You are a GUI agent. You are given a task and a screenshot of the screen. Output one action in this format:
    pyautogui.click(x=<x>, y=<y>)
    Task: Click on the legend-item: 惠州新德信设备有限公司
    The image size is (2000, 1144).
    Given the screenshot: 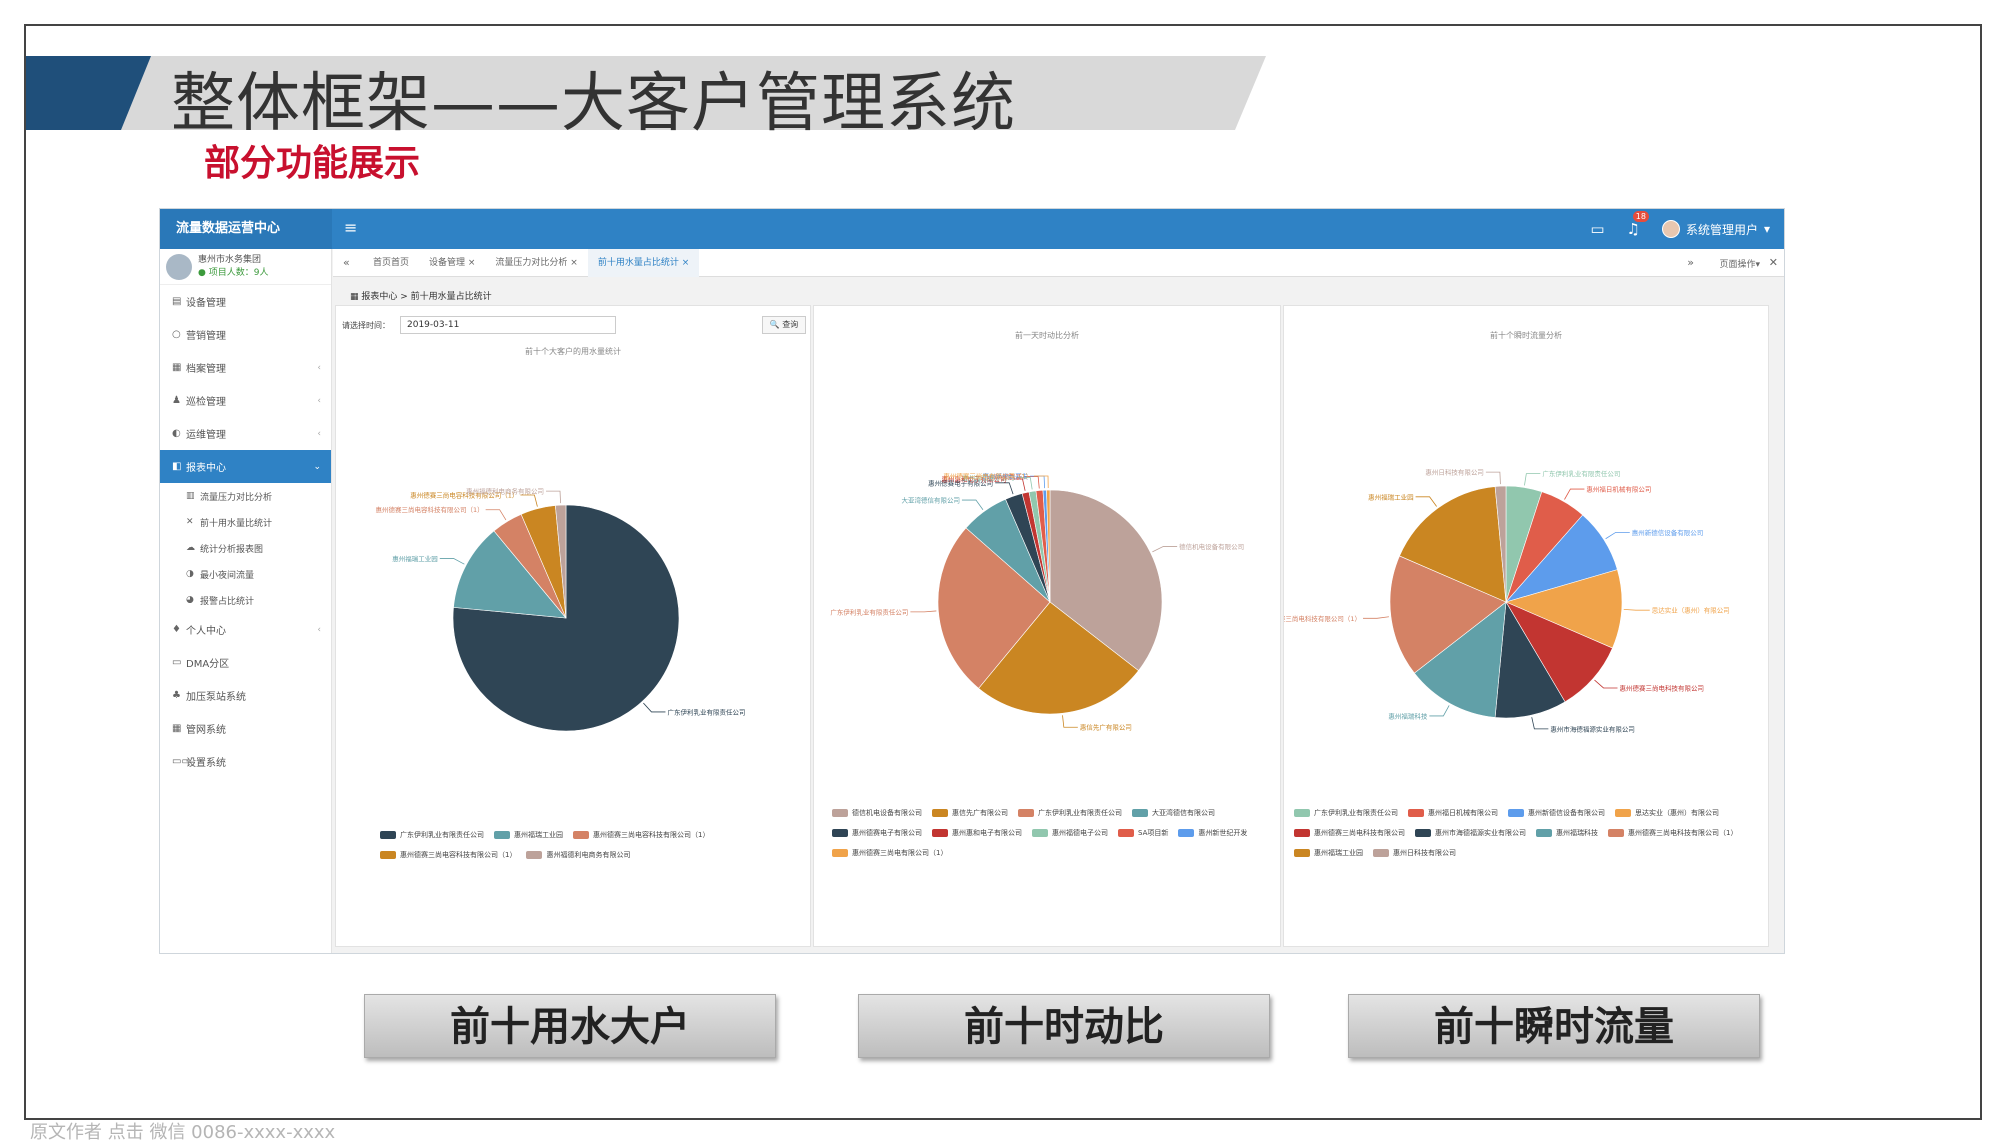 What is the action you would take?
    pyautogui.click(x=1556, y=813)
    